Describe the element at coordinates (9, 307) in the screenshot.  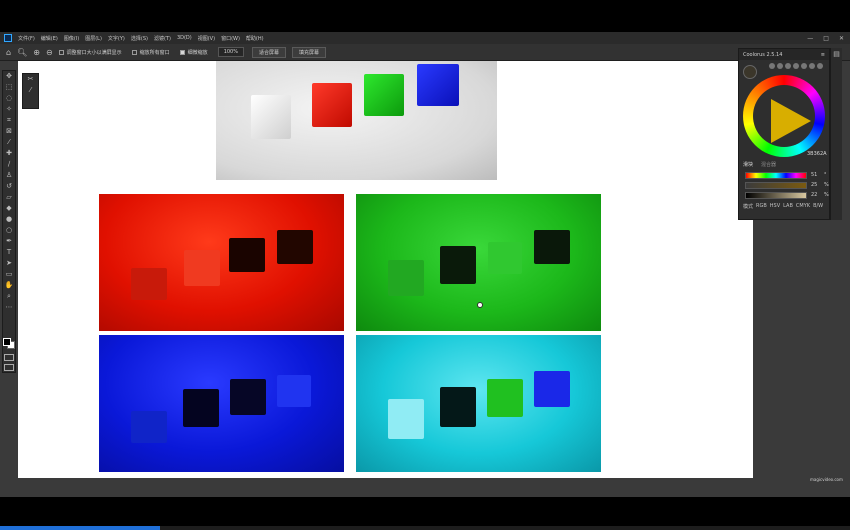
I see `more-tools-icon: ⋯` at that location.